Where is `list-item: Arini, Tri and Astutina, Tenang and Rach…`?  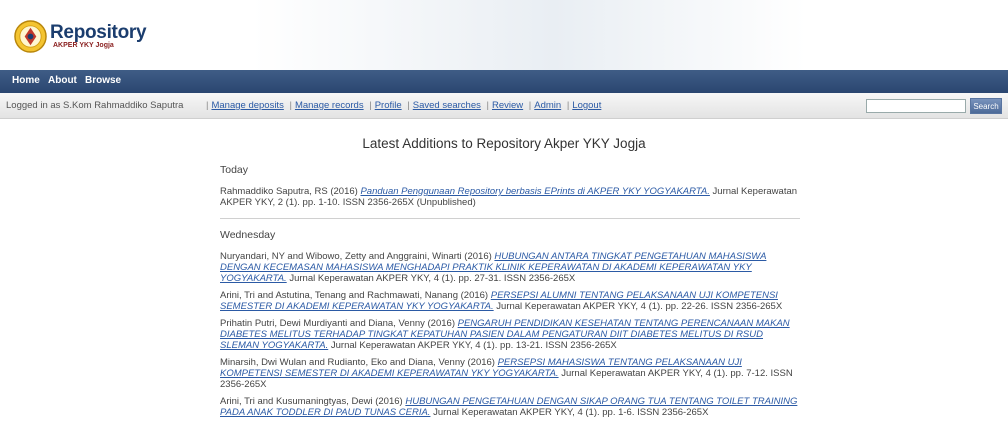 list-item: Arini, Tri and Astutina, Tenang and Rach… is located at coordinates (510, 301).